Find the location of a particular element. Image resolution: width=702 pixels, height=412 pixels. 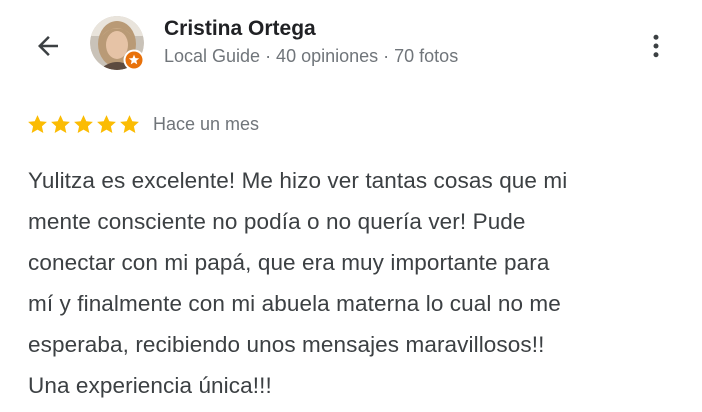

arrow-back-icon is located at coordinates (48, 46).